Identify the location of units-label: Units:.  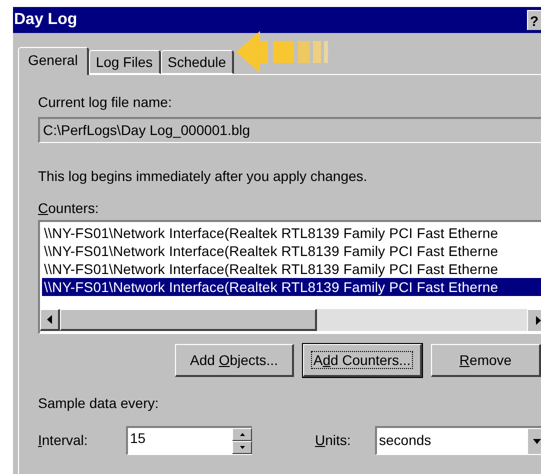
(333, 440).